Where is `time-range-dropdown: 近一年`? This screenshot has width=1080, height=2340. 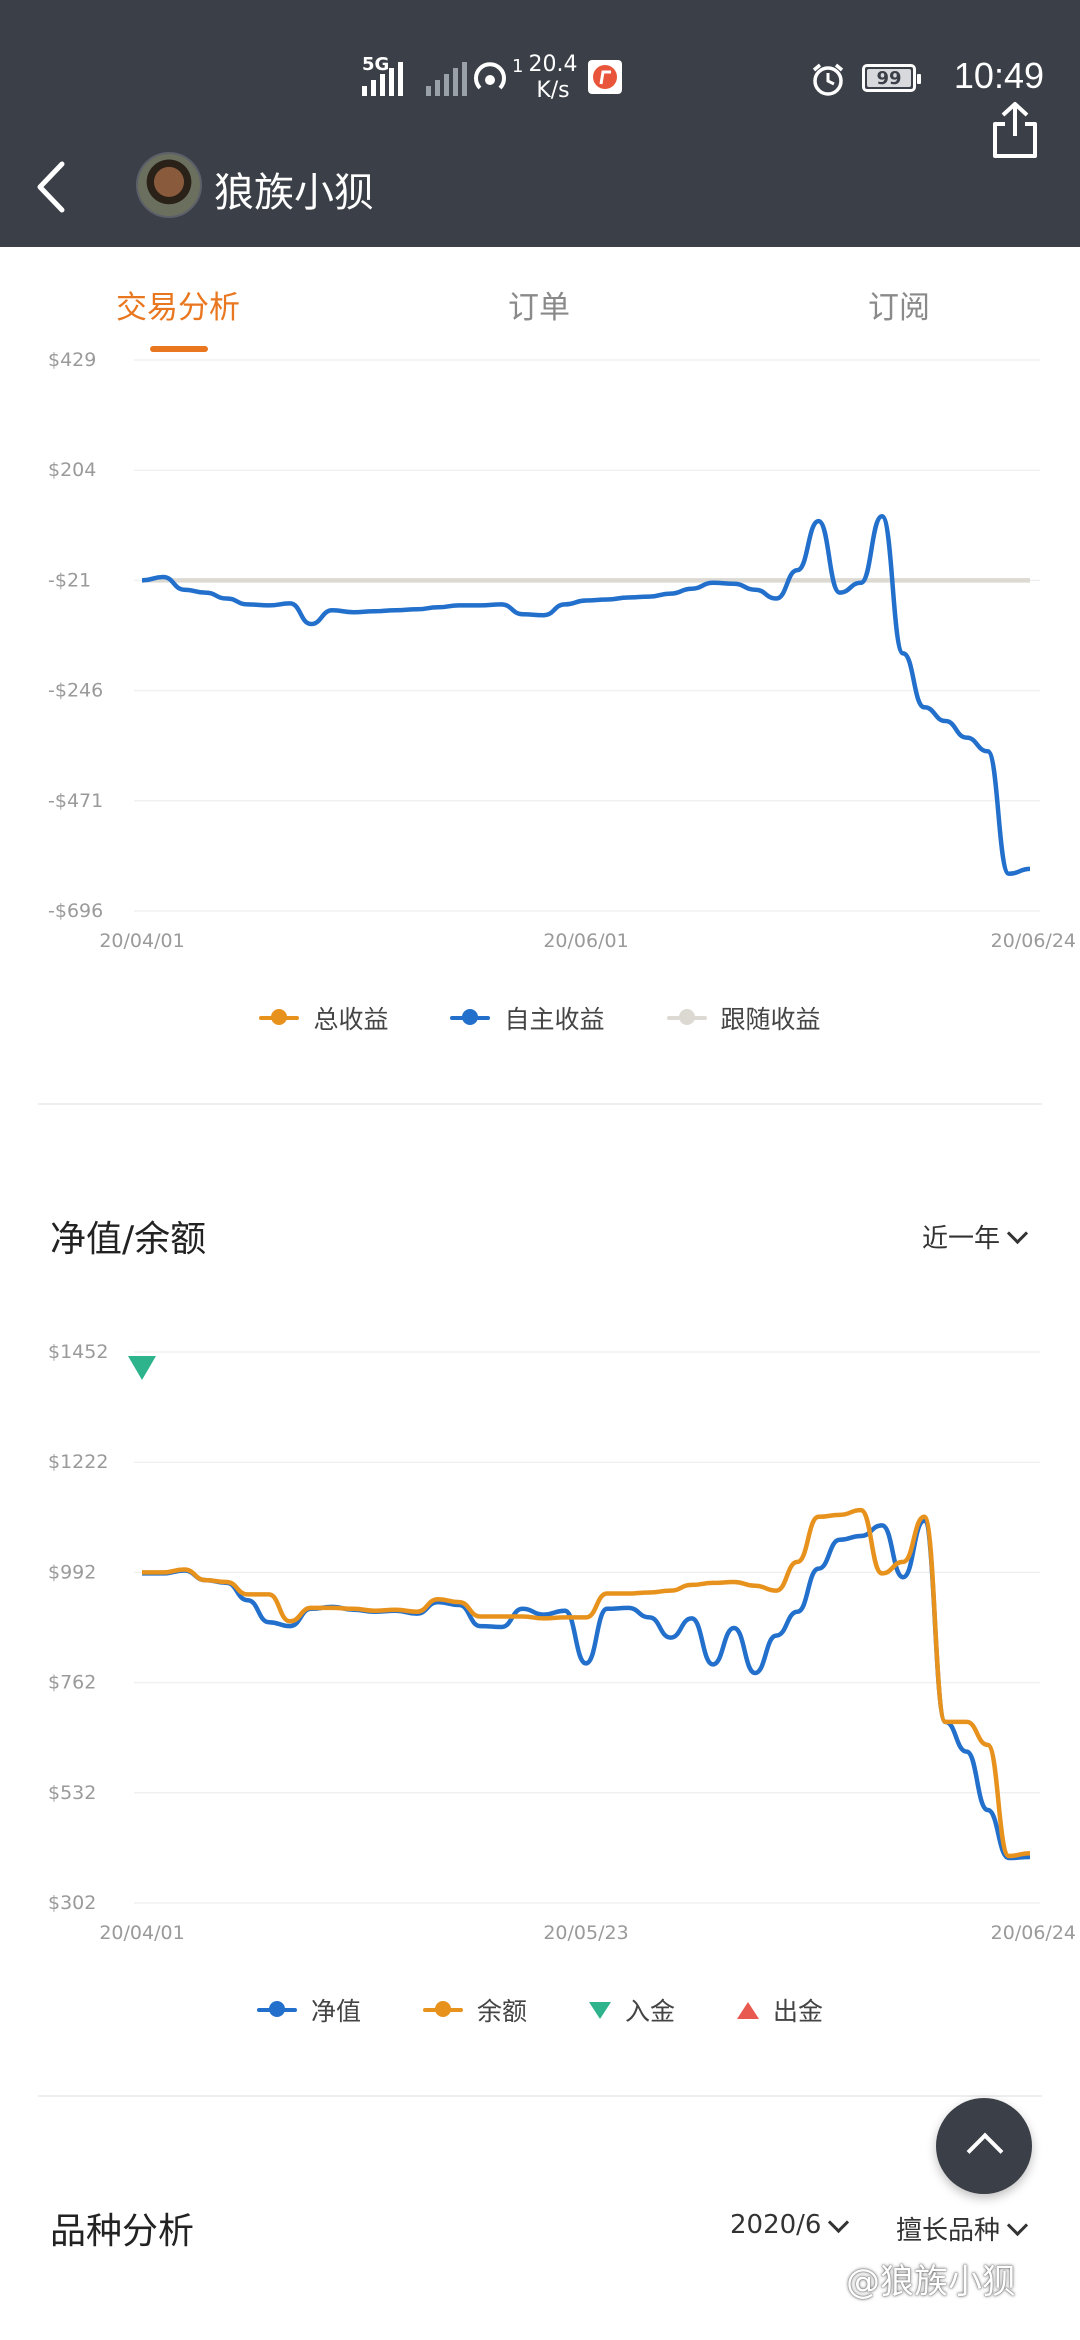
time-range-dropdown: 近一年 is located at coordinates (975, 1236).